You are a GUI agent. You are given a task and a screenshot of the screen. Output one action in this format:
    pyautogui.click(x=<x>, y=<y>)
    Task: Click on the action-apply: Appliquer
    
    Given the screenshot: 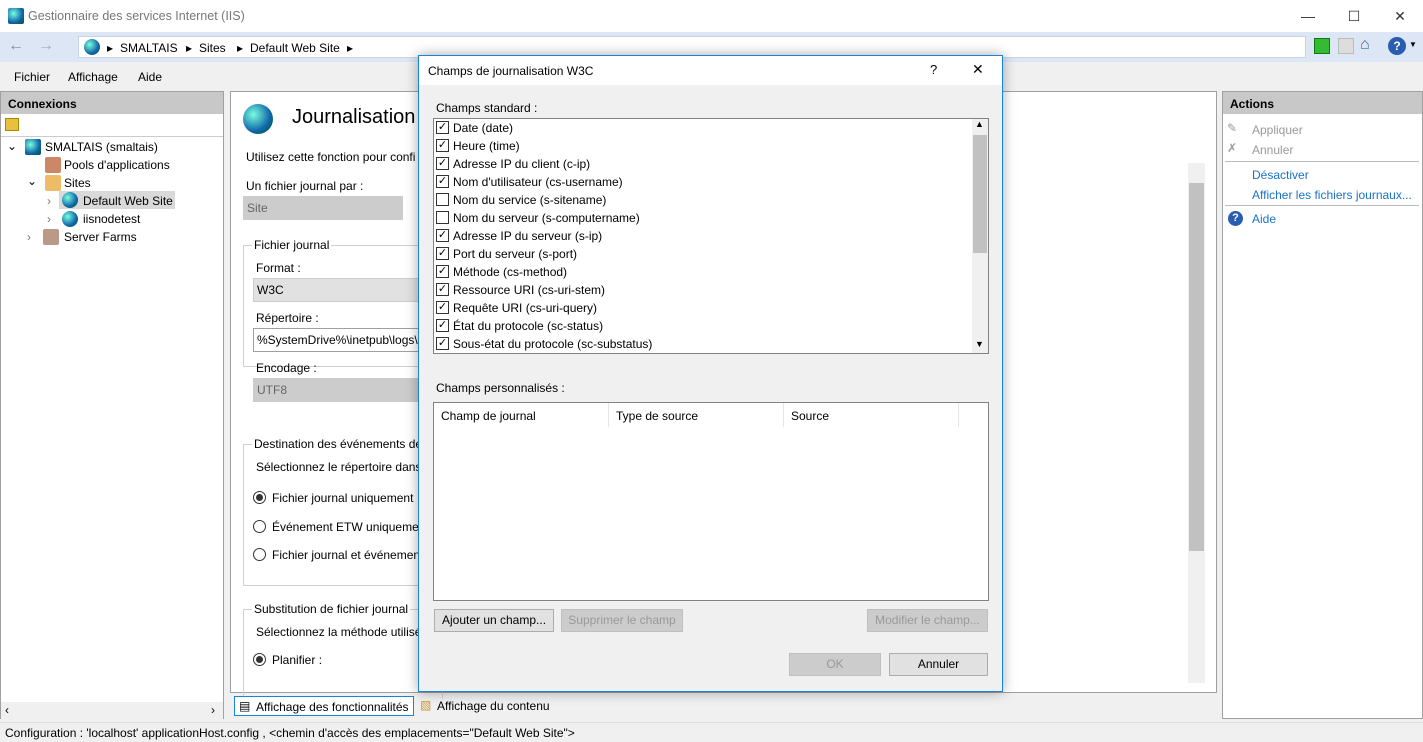 What is the action you would take?
    pyautogui.click(x=1277, y=130)
    